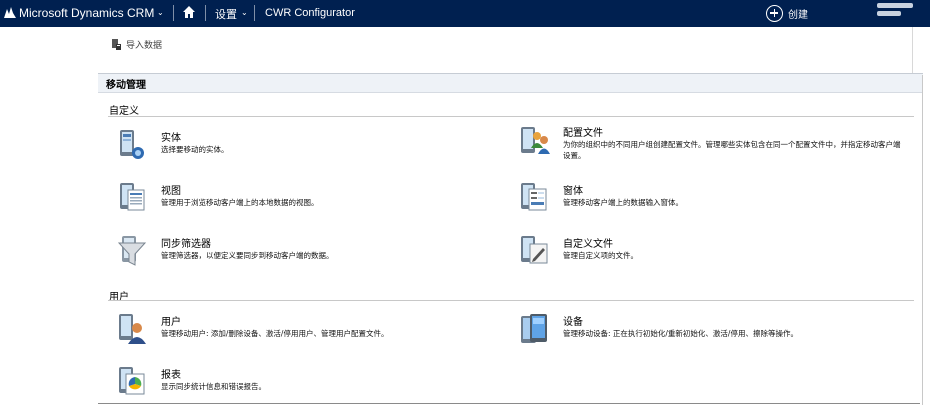 The width and height of the screenshot is (930, 408). I want to click on custom-file-icon, so click(534, 250).